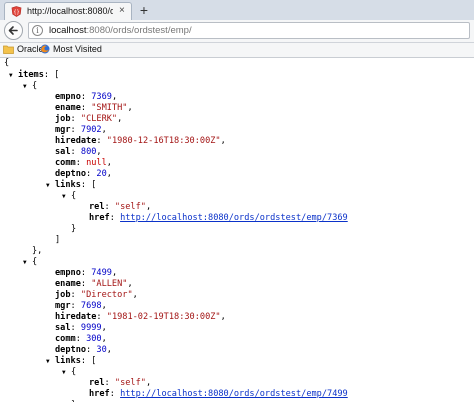  I want to click on json-line: ▼ items: [, so click(34, 75).